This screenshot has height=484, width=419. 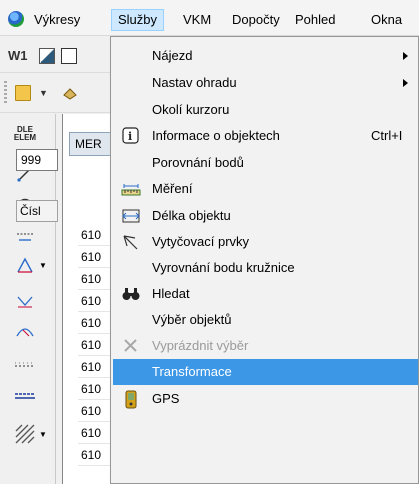 I want to click on clear-cross-icon, so click(x=131, y=346).